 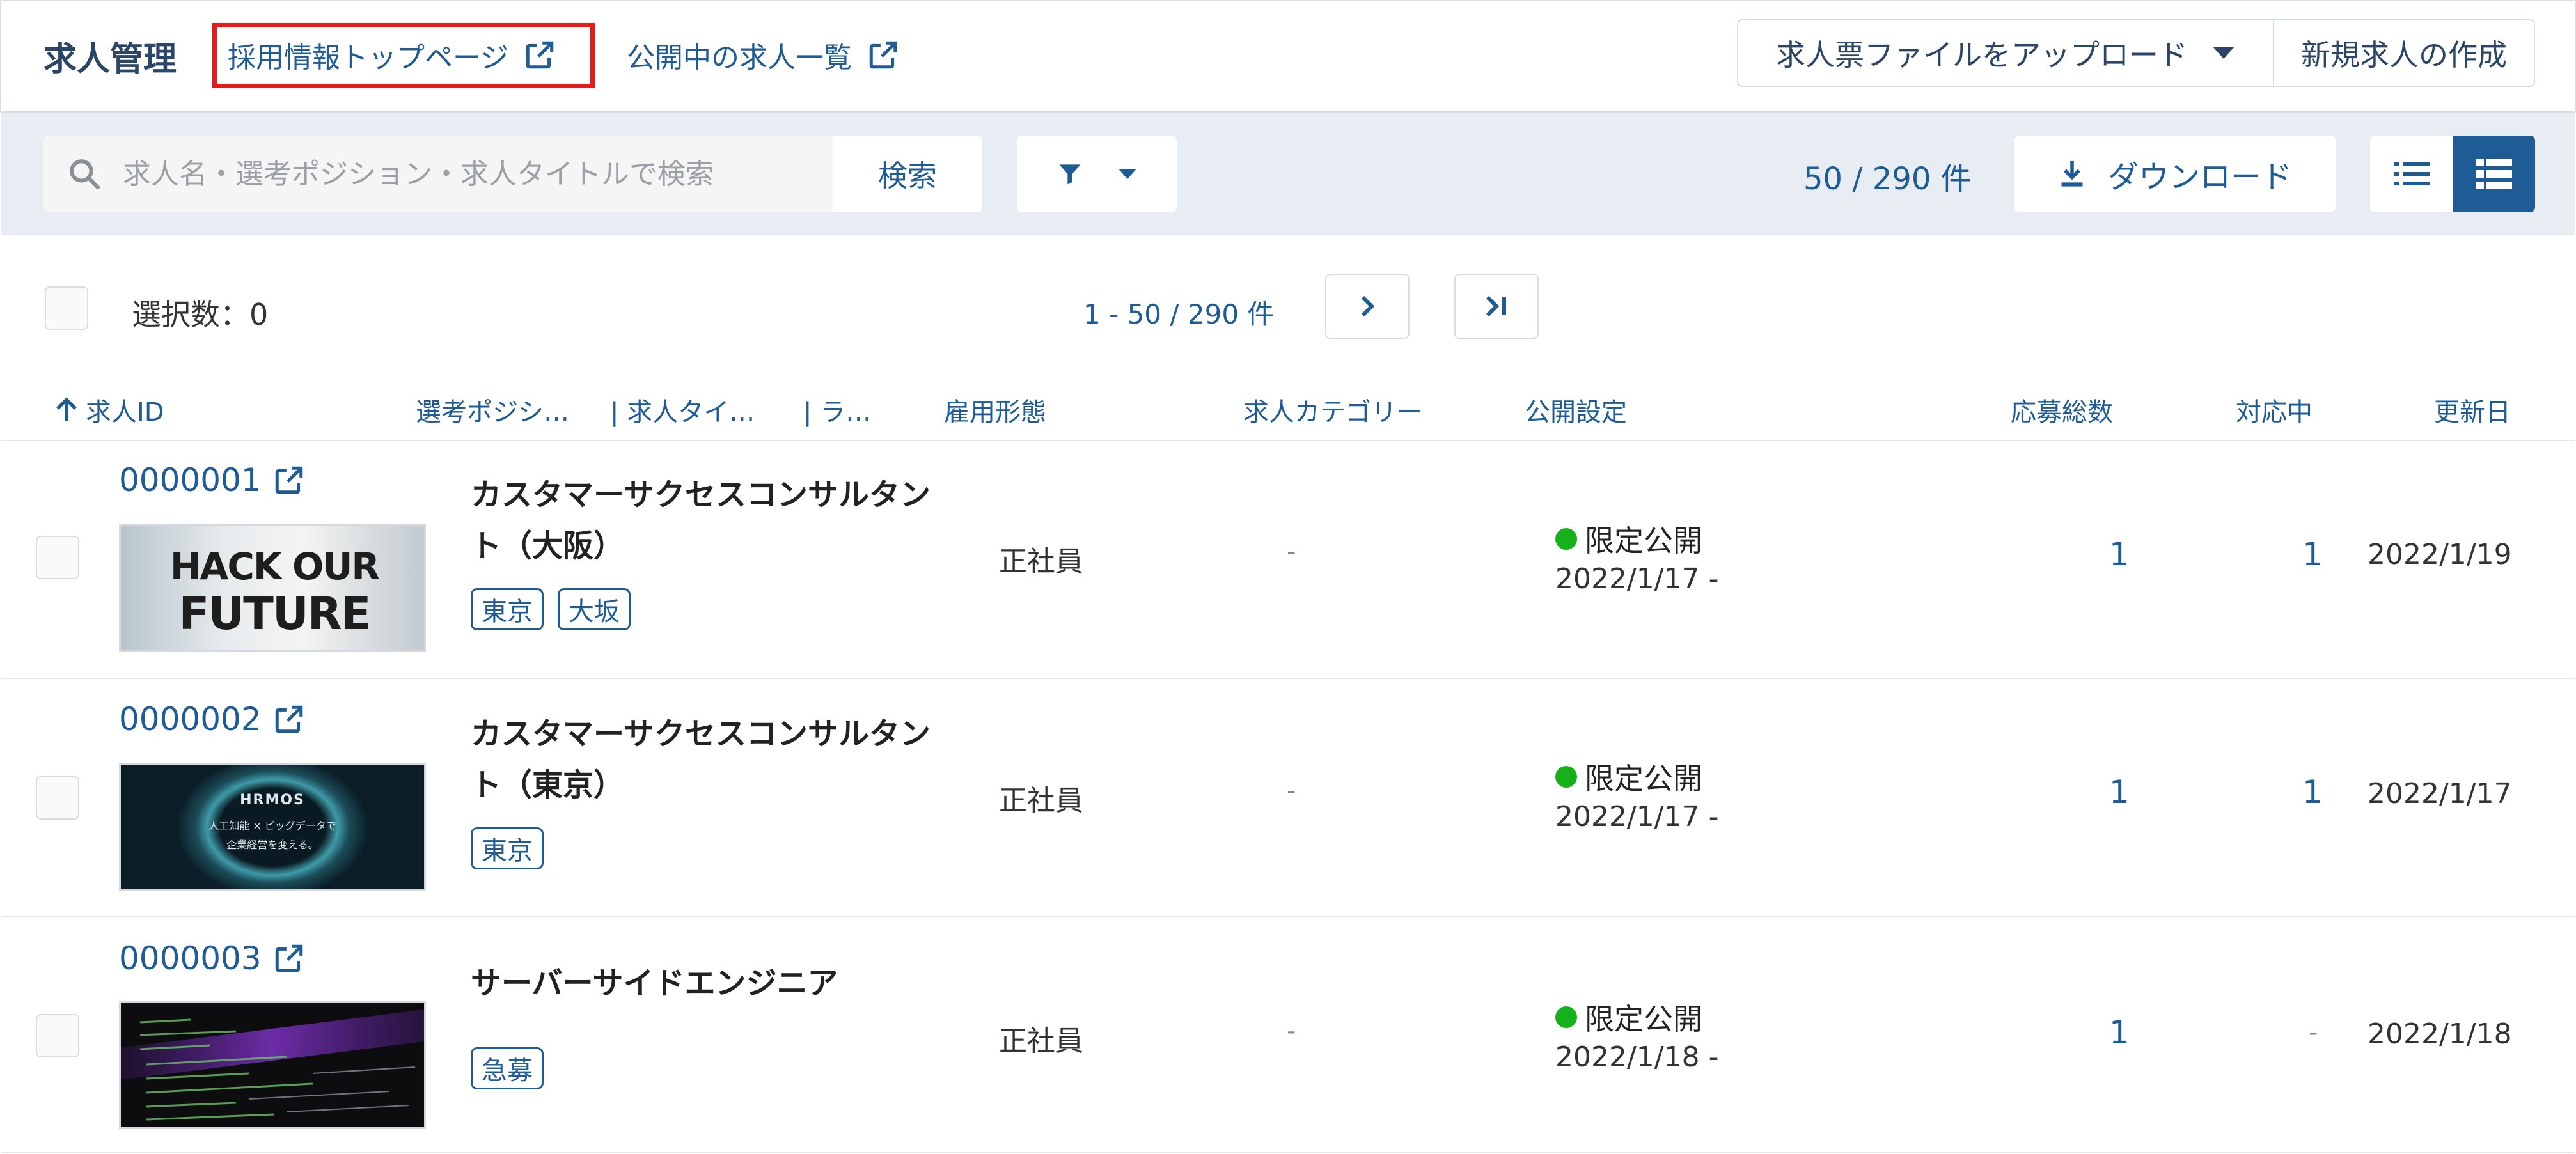 What do you see at coordinates (274, 566) in the screenshot?
I see `thumbnail-text: HACK OUR` at bounding box center [274, 566].